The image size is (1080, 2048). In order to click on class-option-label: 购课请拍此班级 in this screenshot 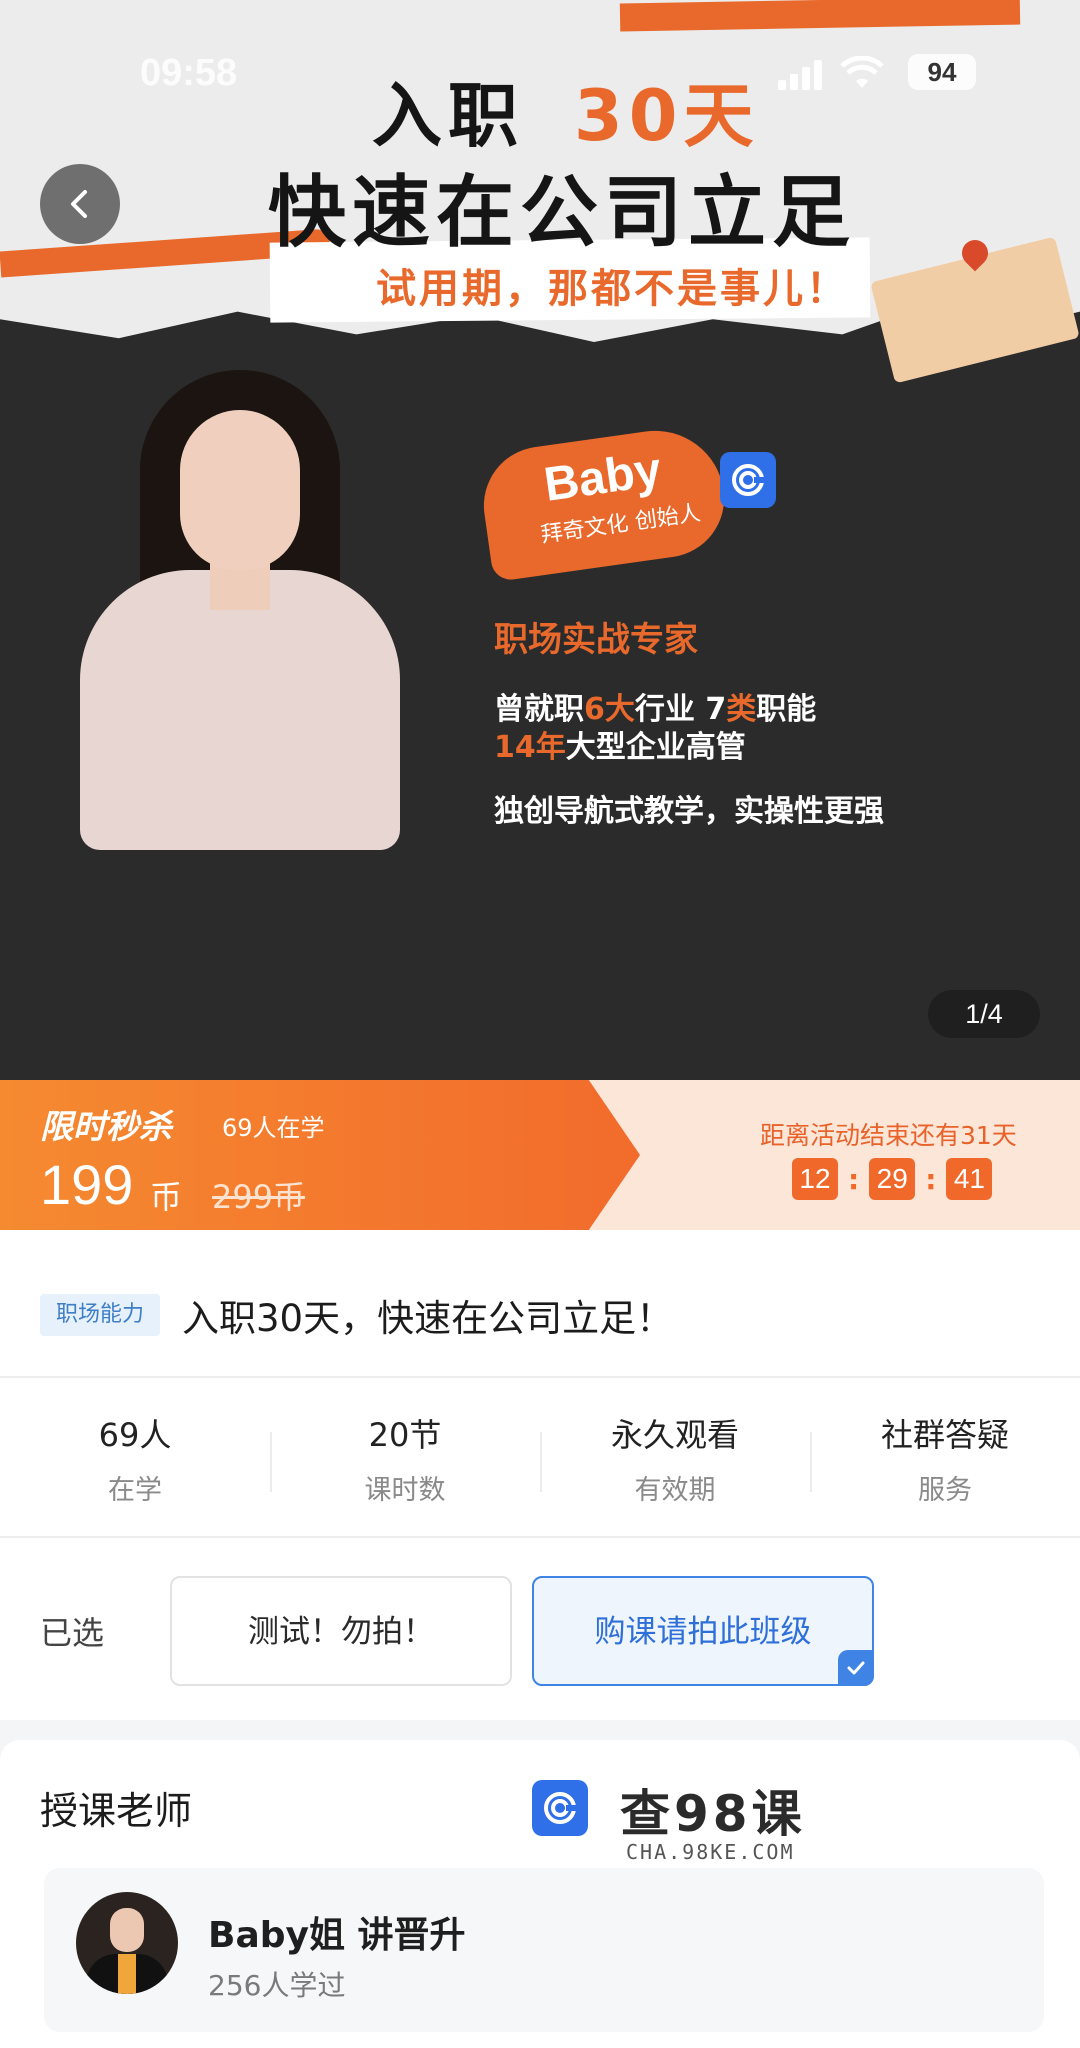, I will do `click(703, 1632)`.